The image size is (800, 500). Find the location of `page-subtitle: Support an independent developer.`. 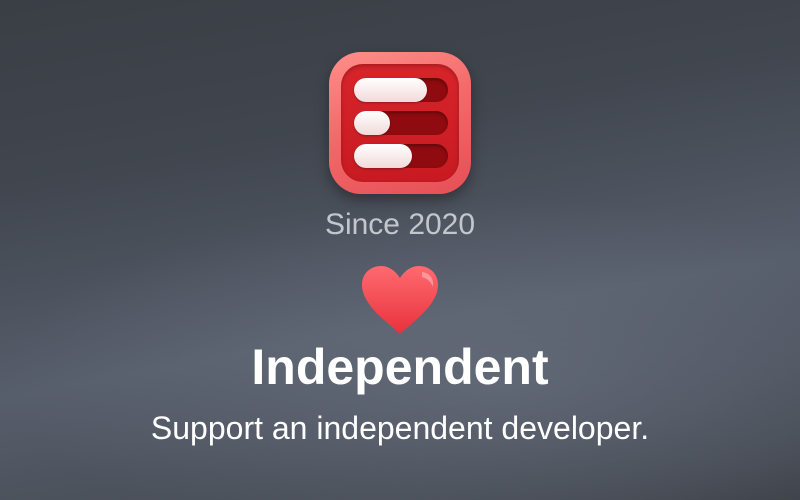

page-subtitle: Support an independent developer. is located at coordinates (400, 428).